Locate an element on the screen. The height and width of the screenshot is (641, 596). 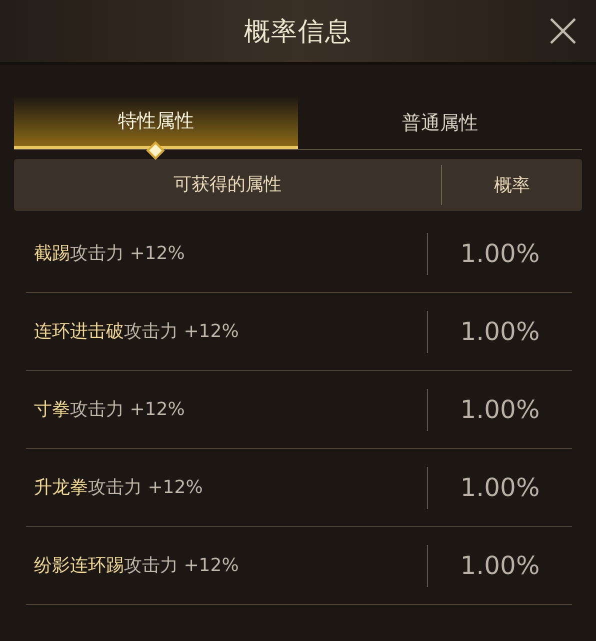
table-cell: 纷影连环踢攻击力 +12% is located at coordinates (227, 565).